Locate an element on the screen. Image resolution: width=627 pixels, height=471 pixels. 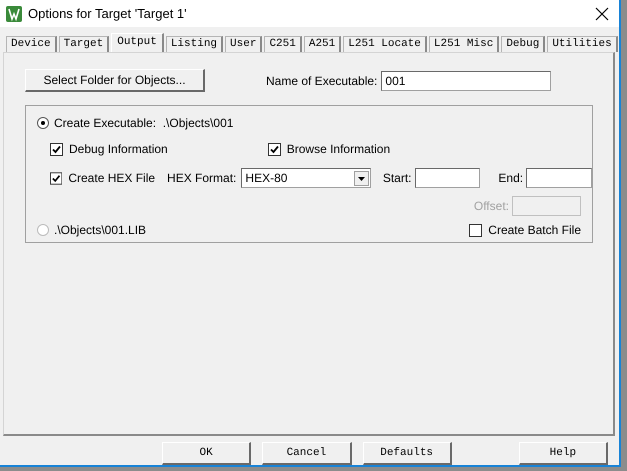
radio-label: .\Objects\001.LIB is located at coordinates (100, 230).